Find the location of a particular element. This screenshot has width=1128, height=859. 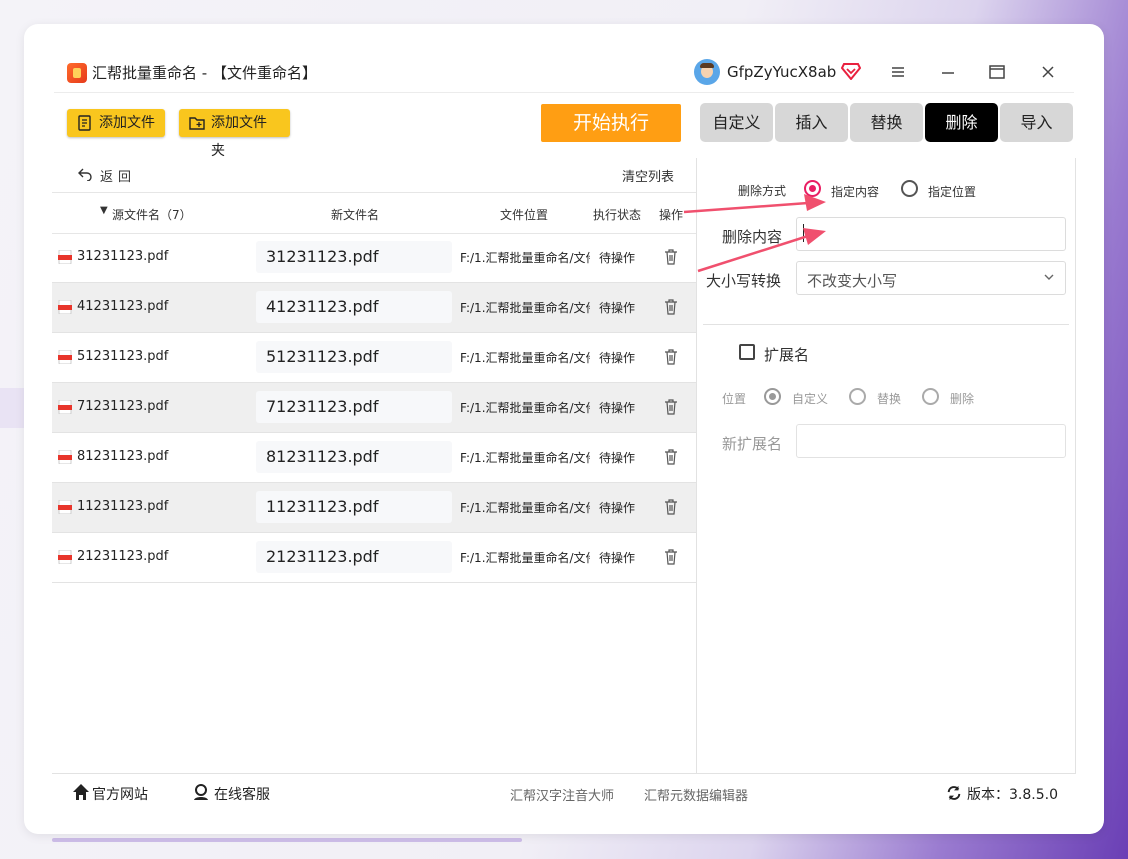

new-filename-field: 21231123.pdf is located at coordinates (354, 557).